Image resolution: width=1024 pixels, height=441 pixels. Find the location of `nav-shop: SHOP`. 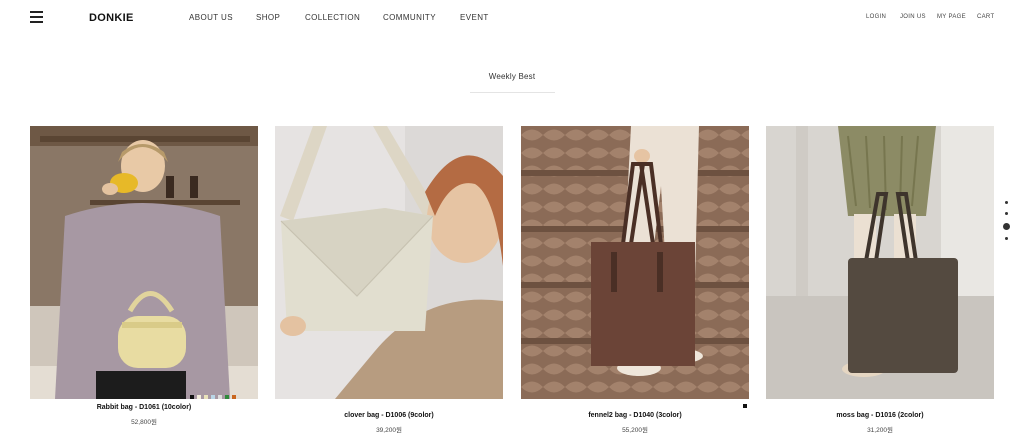

nav-shop: SHOP is located at coordinates (268, 17).